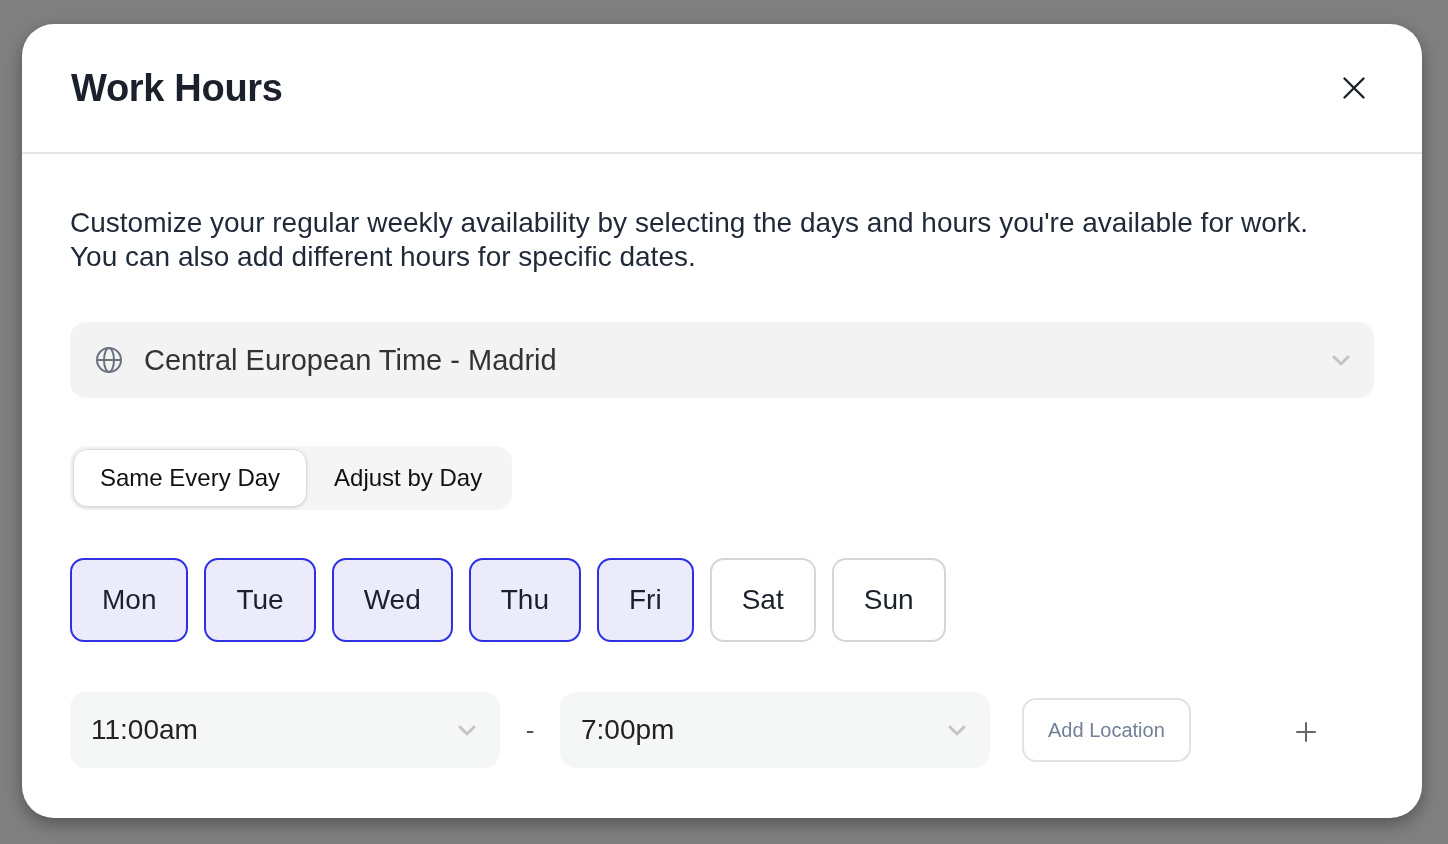 The image size is (1448, 844). What do you see at coordinates (722, 360) in the screenshot?
I see `timezone-select: Central European Time - Madrid` at bounding box center [722, 360].